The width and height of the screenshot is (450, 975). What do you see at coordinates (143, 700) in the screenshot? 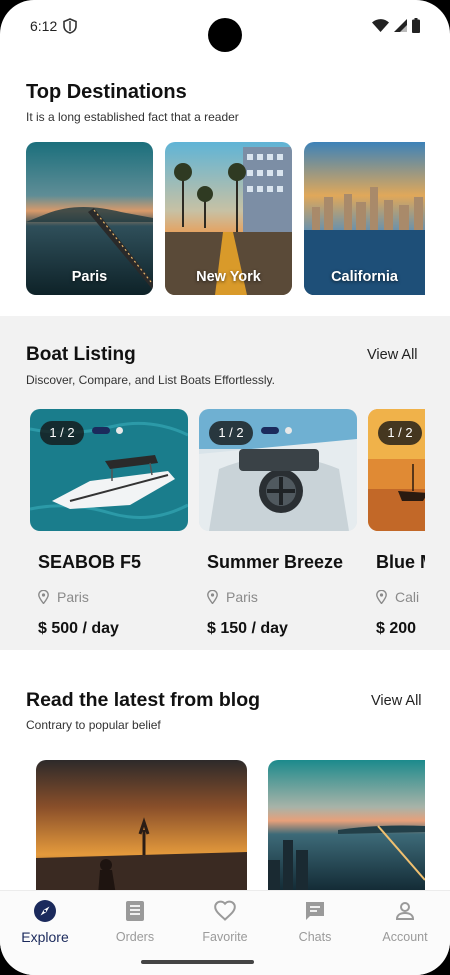
I see `blog-title: Read the latest from blog` at bounding box center [143, 700].